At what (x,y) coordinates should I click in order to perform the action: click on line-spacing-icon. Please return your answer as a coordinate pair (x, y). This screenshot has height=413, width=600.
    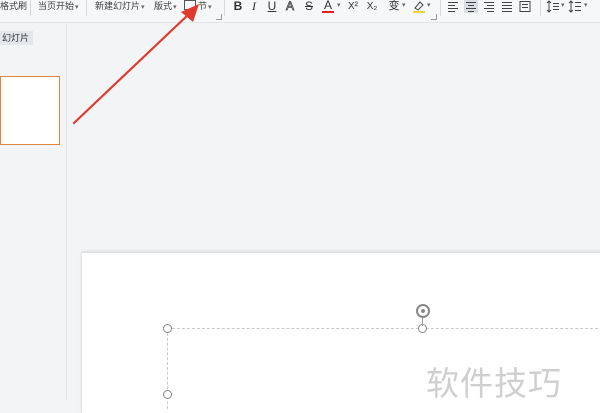
    Looking at the image, I should click on (553, 6).